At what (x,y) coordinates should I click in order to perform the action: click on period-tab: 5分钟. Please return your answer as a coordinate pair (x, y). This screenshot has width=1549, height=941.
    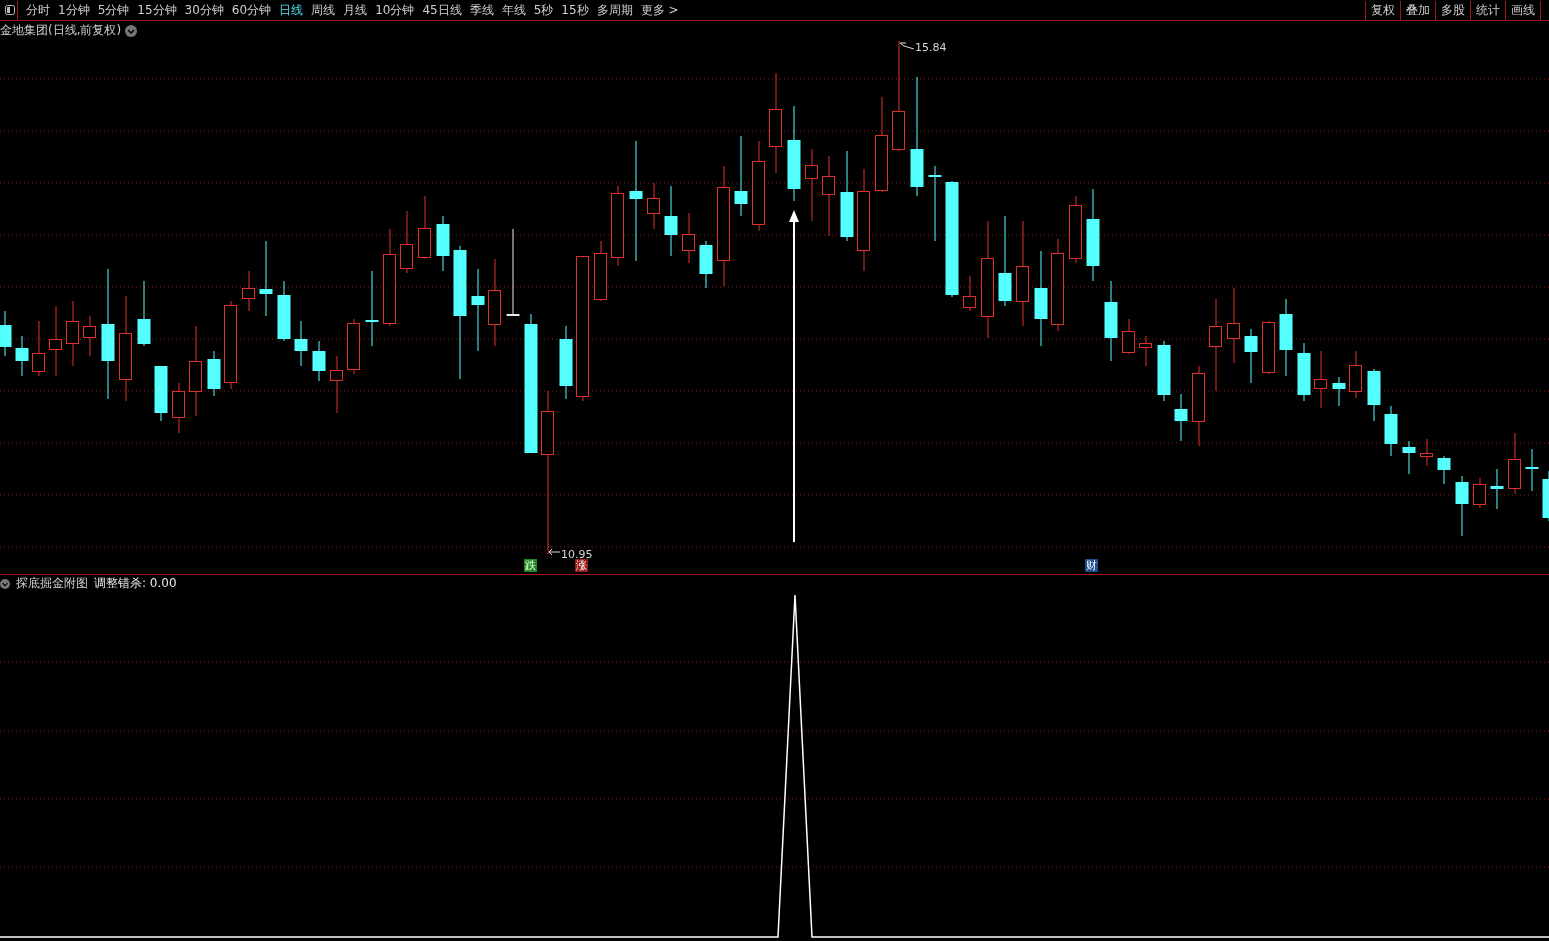
    Looking at the image, I should click on (113, 10).